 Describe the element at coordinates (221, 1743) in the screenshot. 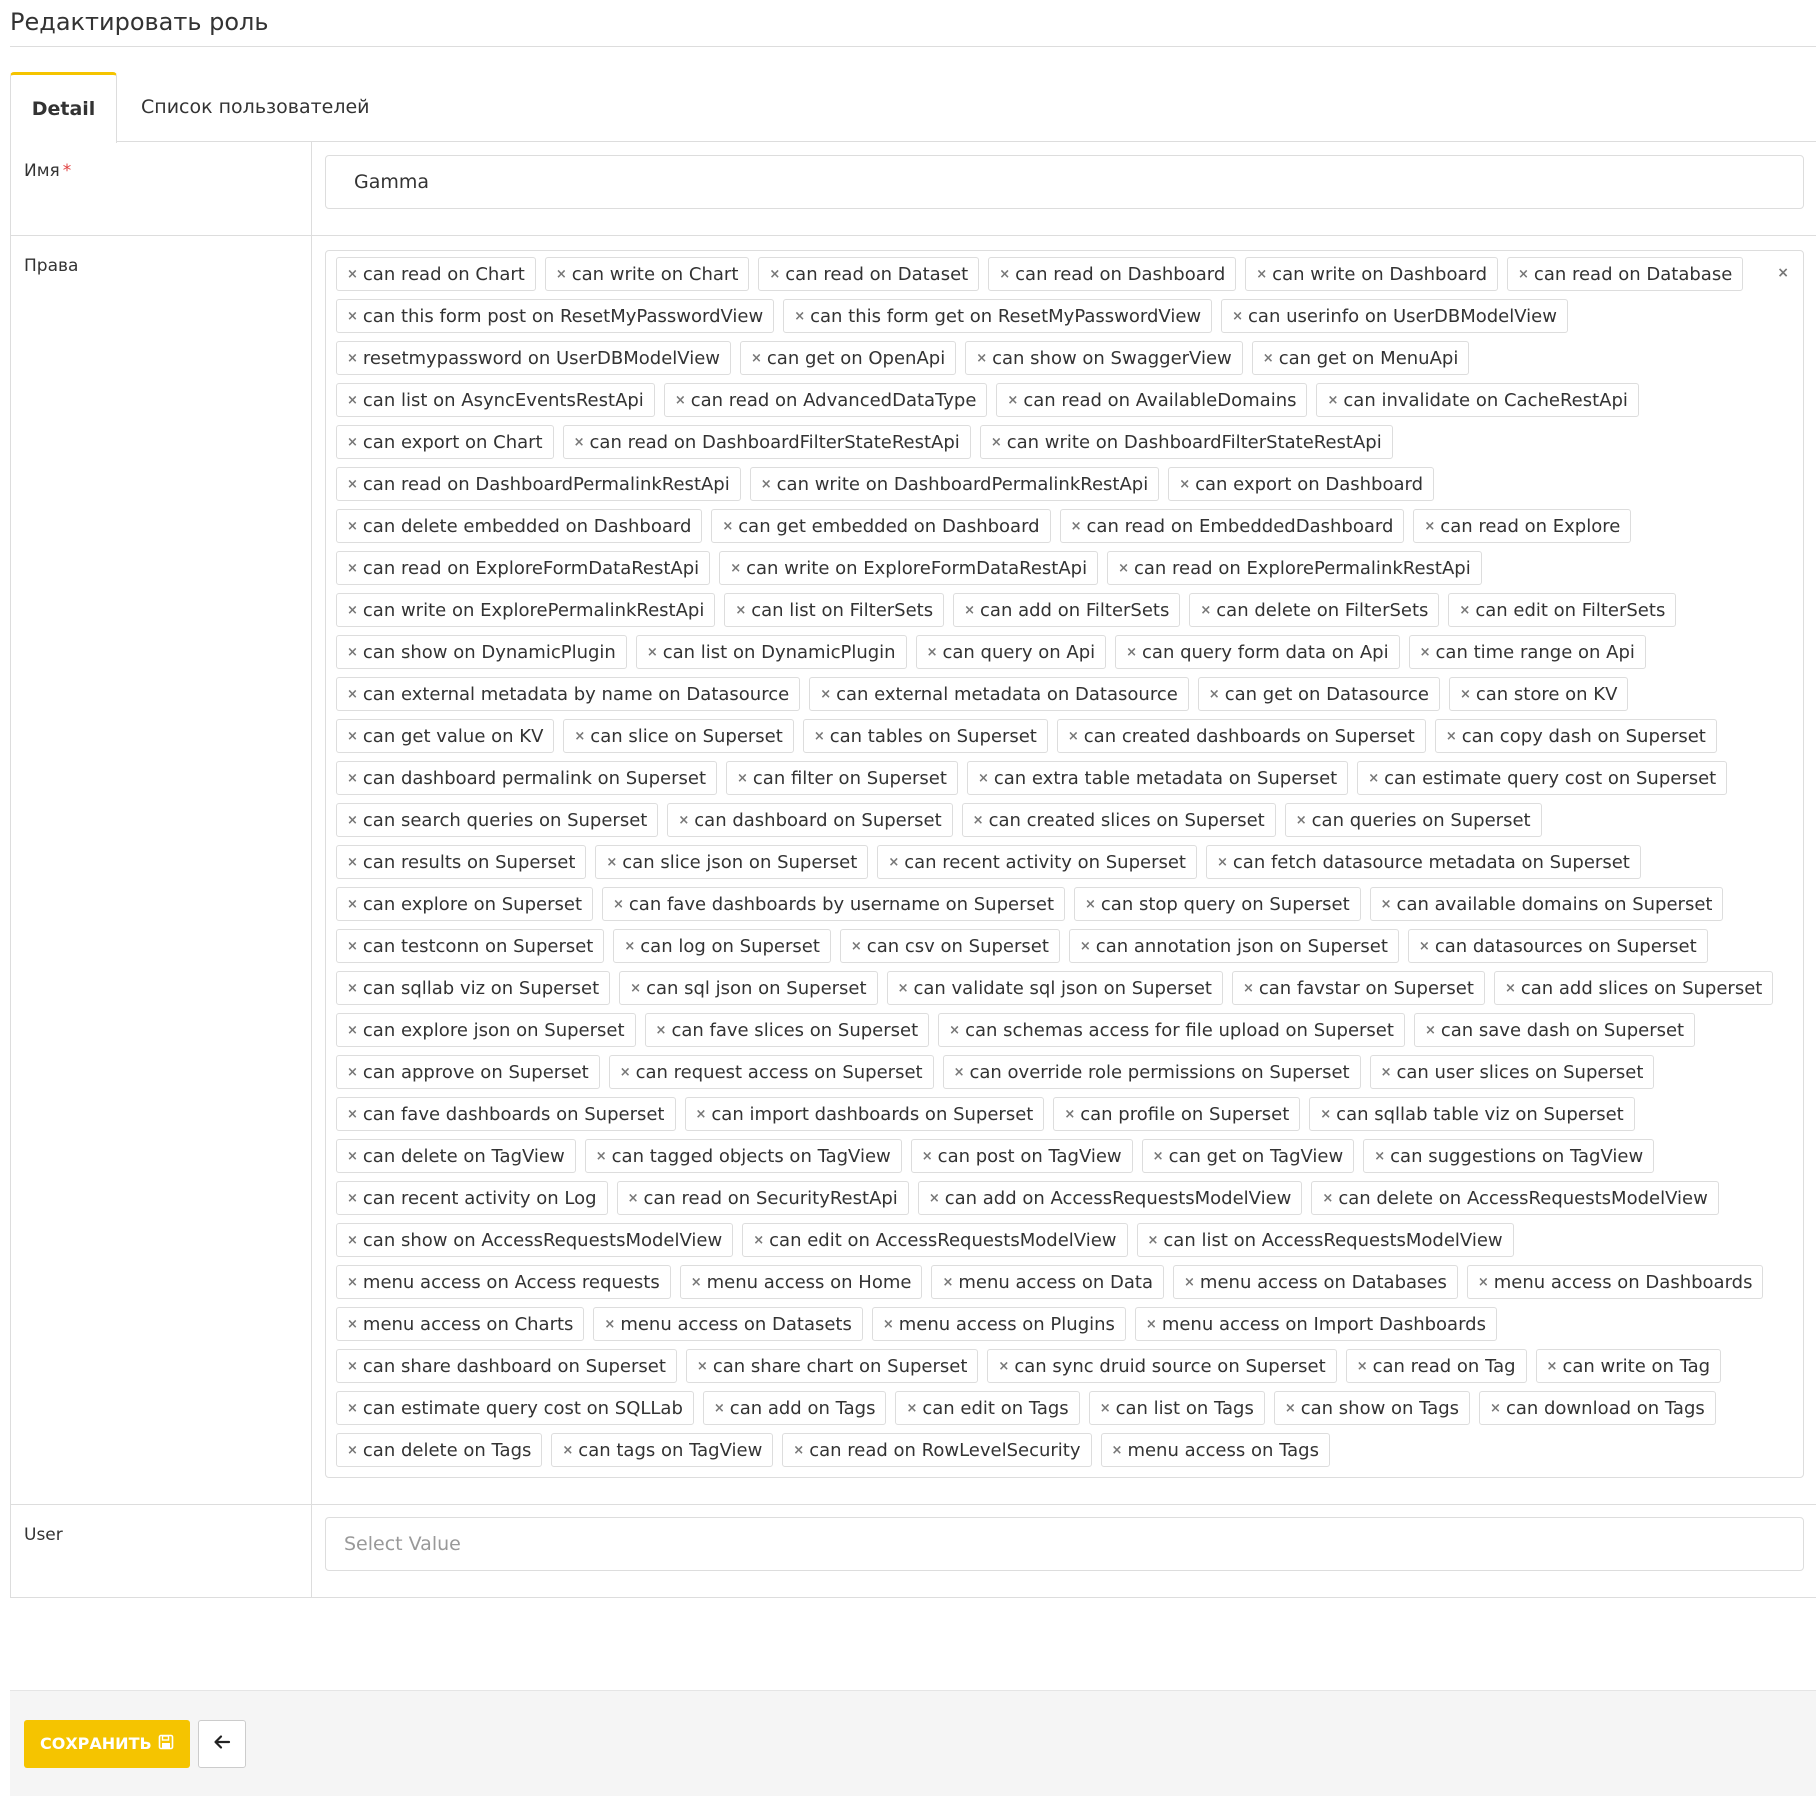

I see `back-button` at that location.